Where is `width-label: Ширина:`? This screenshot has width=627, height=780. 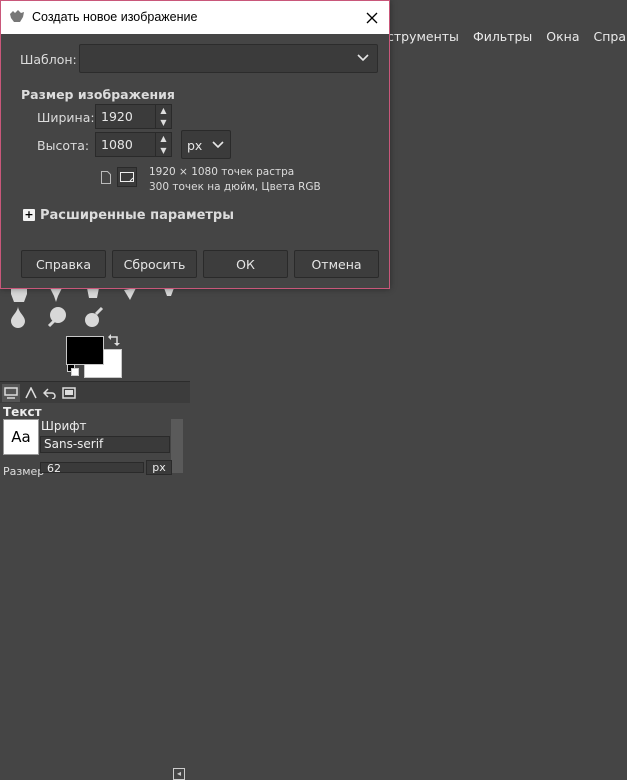 width-label: Ширина: is located at coordinates (66, 117).